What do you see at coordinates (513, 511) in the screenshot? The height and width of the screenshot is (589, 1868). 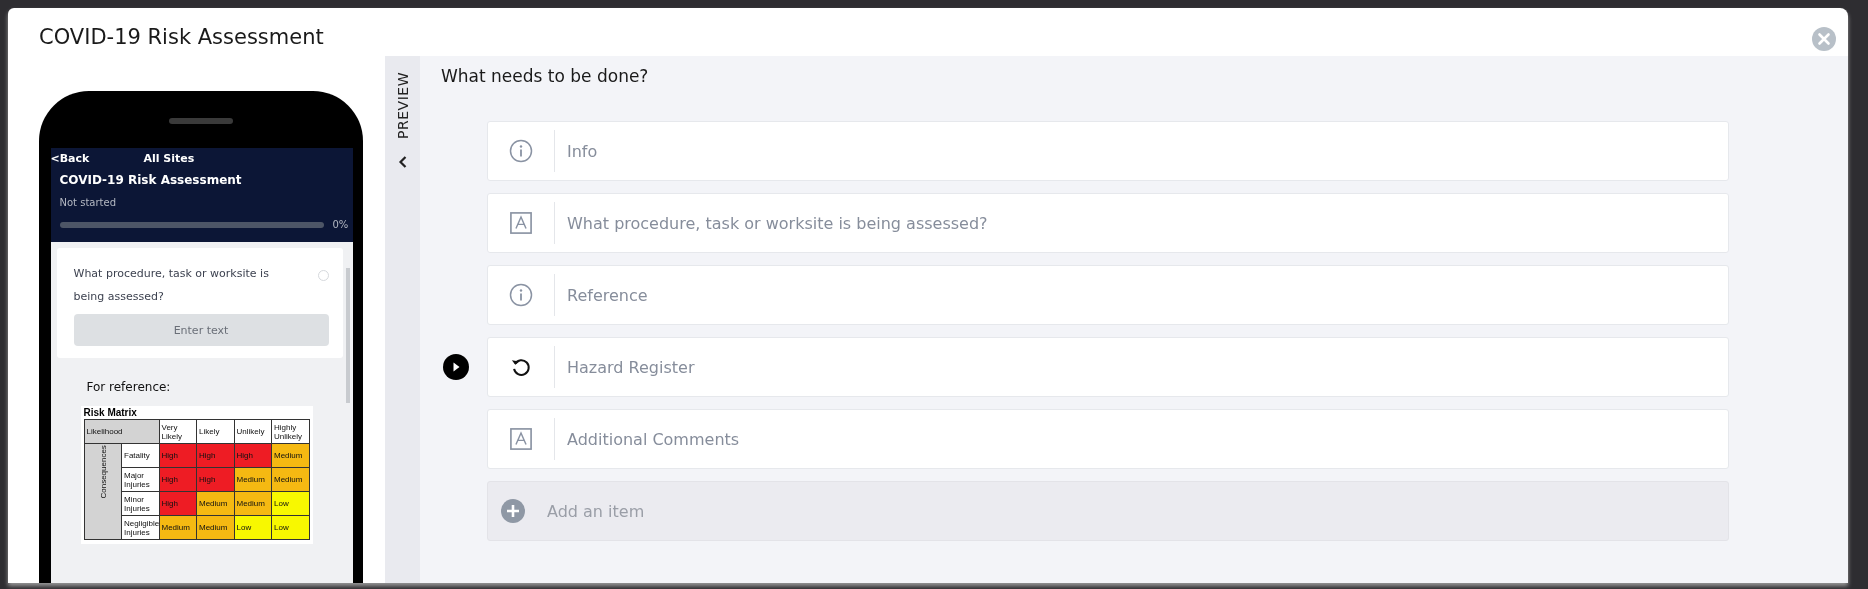 I see `plus-icon` at bounding box center [513, 511].